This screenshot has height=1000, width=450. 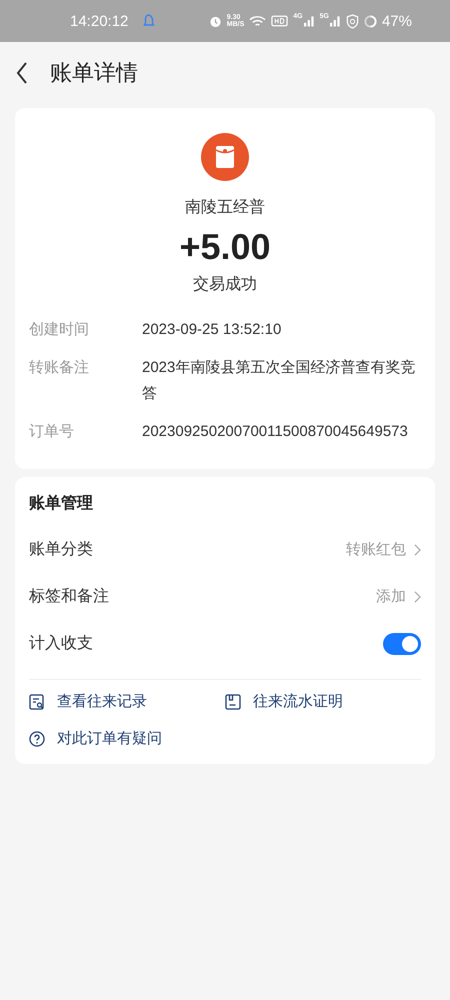 I want to click on bell-icon, so click(x=149, y=21).